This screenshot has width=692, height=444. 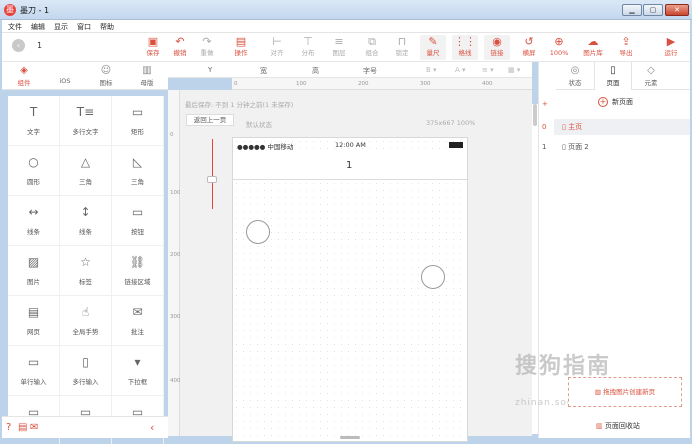 What do you see at coordinates (370, 71) in the screenshot?
I see `prop-font-size: 字号` at bounding box center [370, 71].